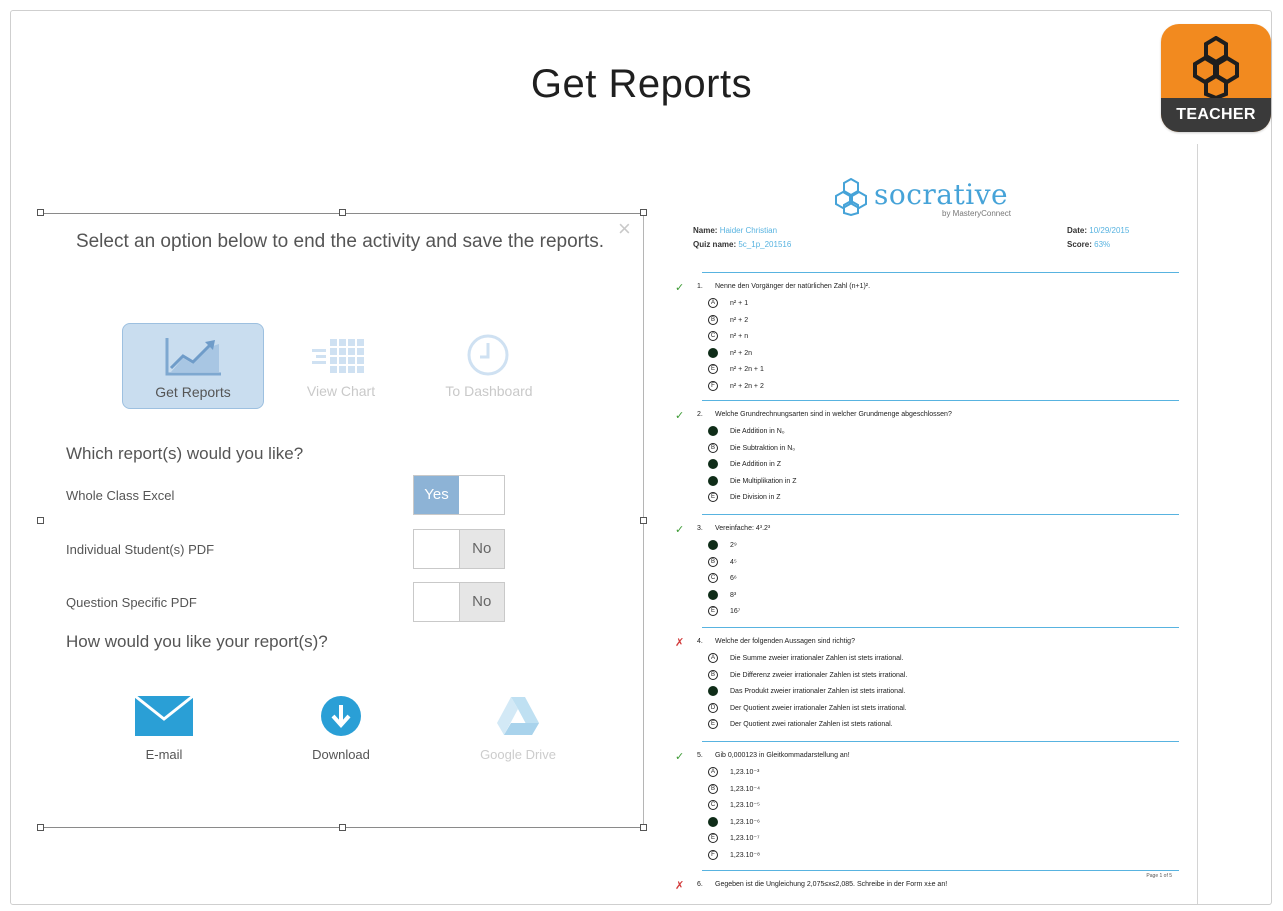 The height and width of the screenshot is (911, 1283). What do you see at coordinates (744, 465) in the screenshot?
I see `answer-option: Die Addition in Z` at bounding box center [744, 465].